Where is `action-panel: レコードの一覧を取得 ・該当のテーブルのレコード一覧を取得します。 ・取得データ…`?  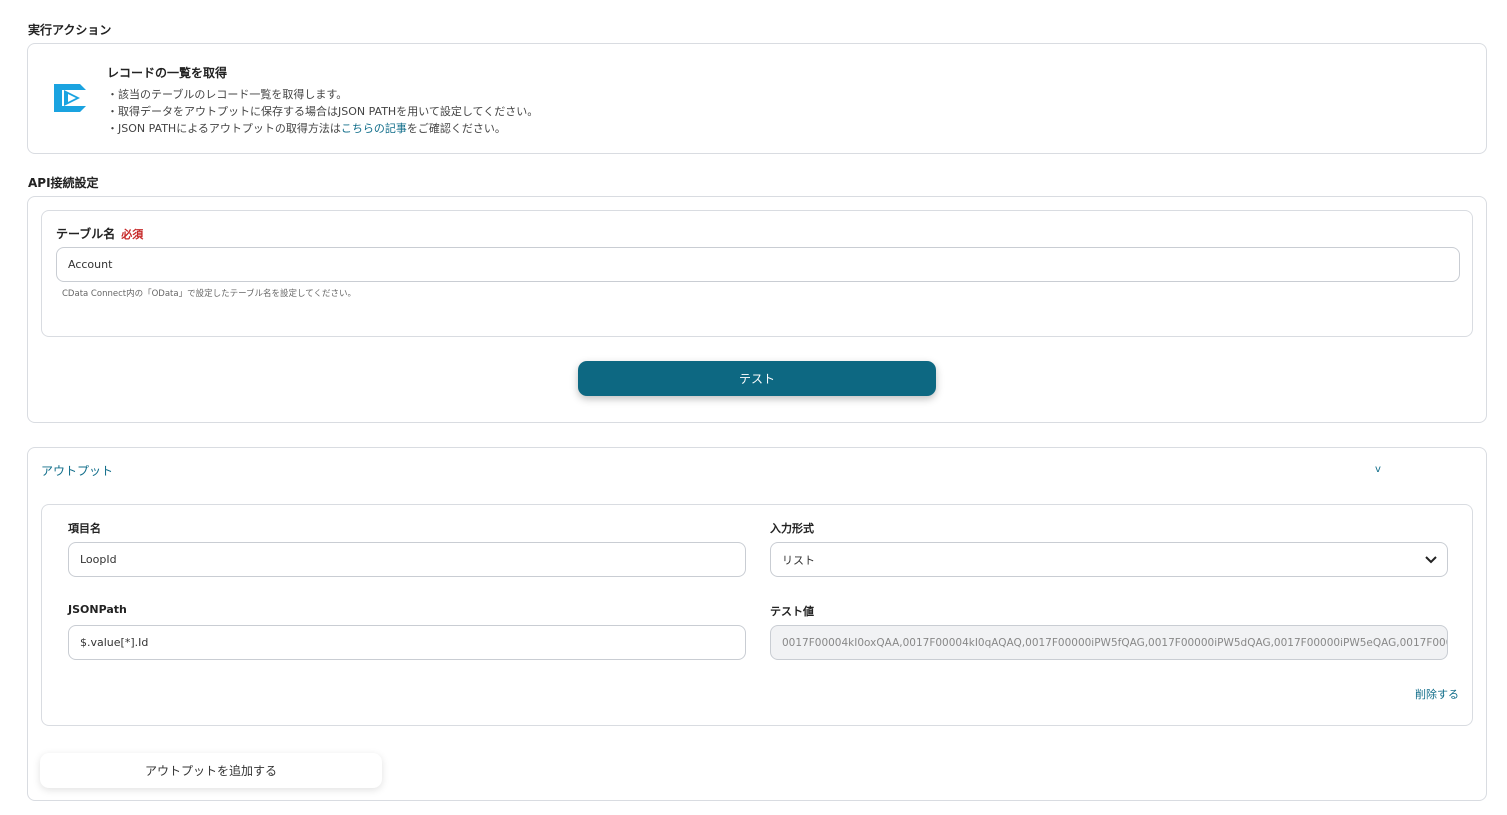
action-panel: レコードの一覧を取得 ・該当のテーブルのレコード一覧を取得します。 ・取得データ… is located at coordinates (757, 98).